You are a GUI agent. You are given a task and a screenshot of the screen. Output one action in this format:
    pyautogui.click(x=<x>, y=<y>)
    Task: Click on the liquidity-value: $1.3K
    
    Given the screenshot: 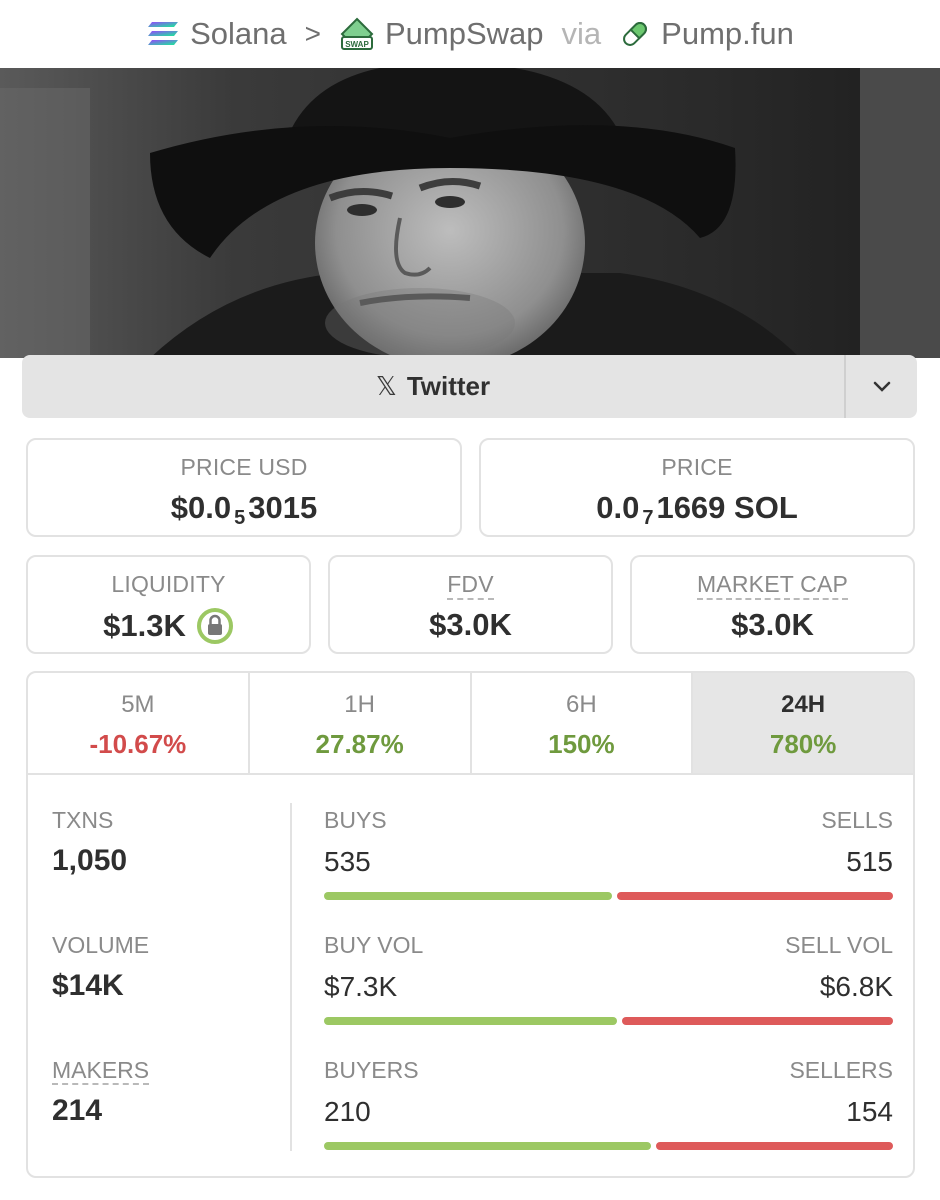 What is the action you would take?
    pyautogui.click(x=144, y=625)
    